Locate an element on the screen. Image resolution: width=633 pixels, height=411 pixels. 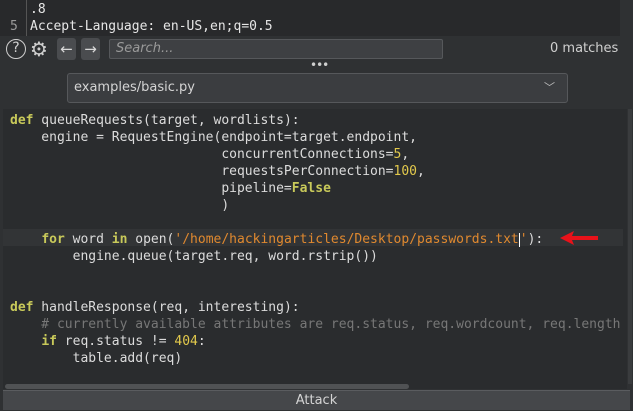
code-line: ) is located at coordinates (119, 205).